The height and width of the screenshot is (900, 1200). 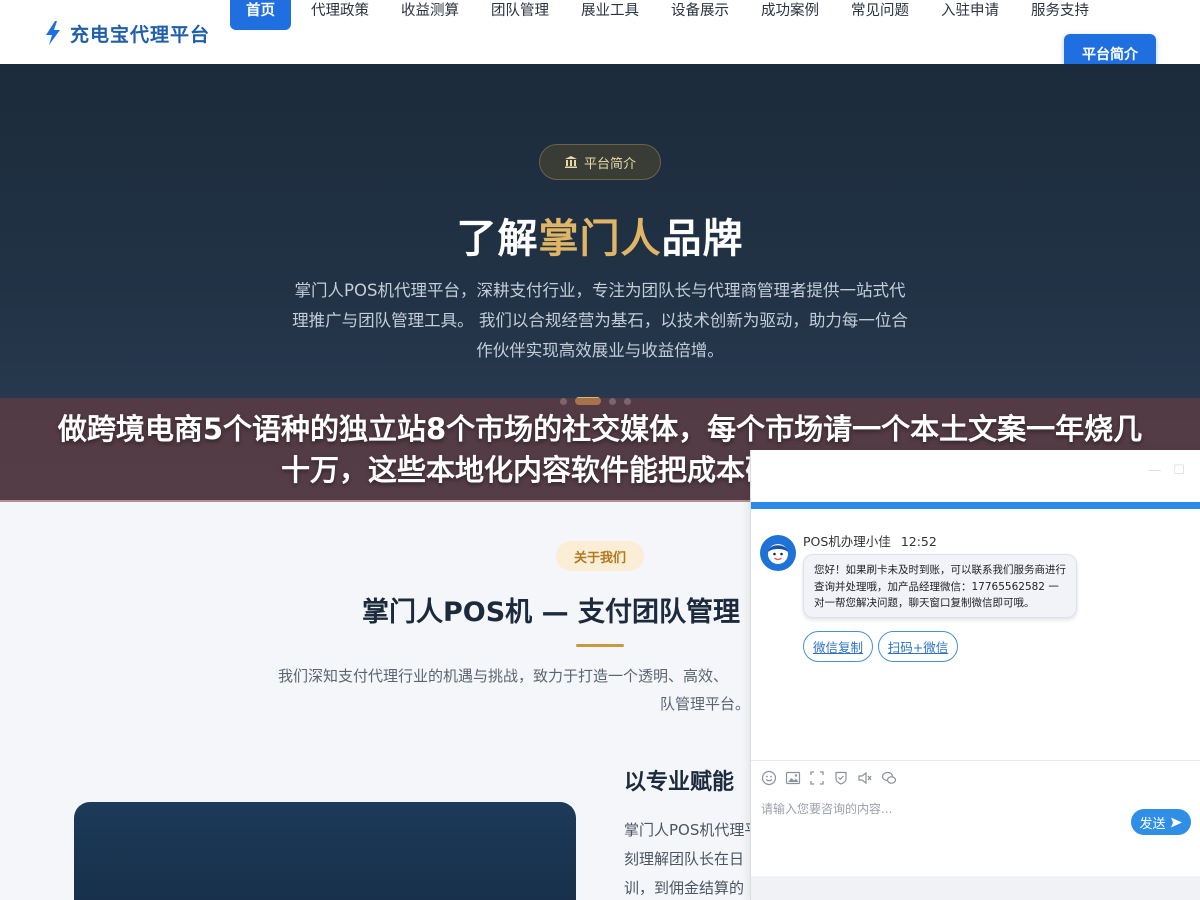 What do you see at coordinates (793, 778) in the screenshot?
I see `image-icon` at bounding box center [793, 778].